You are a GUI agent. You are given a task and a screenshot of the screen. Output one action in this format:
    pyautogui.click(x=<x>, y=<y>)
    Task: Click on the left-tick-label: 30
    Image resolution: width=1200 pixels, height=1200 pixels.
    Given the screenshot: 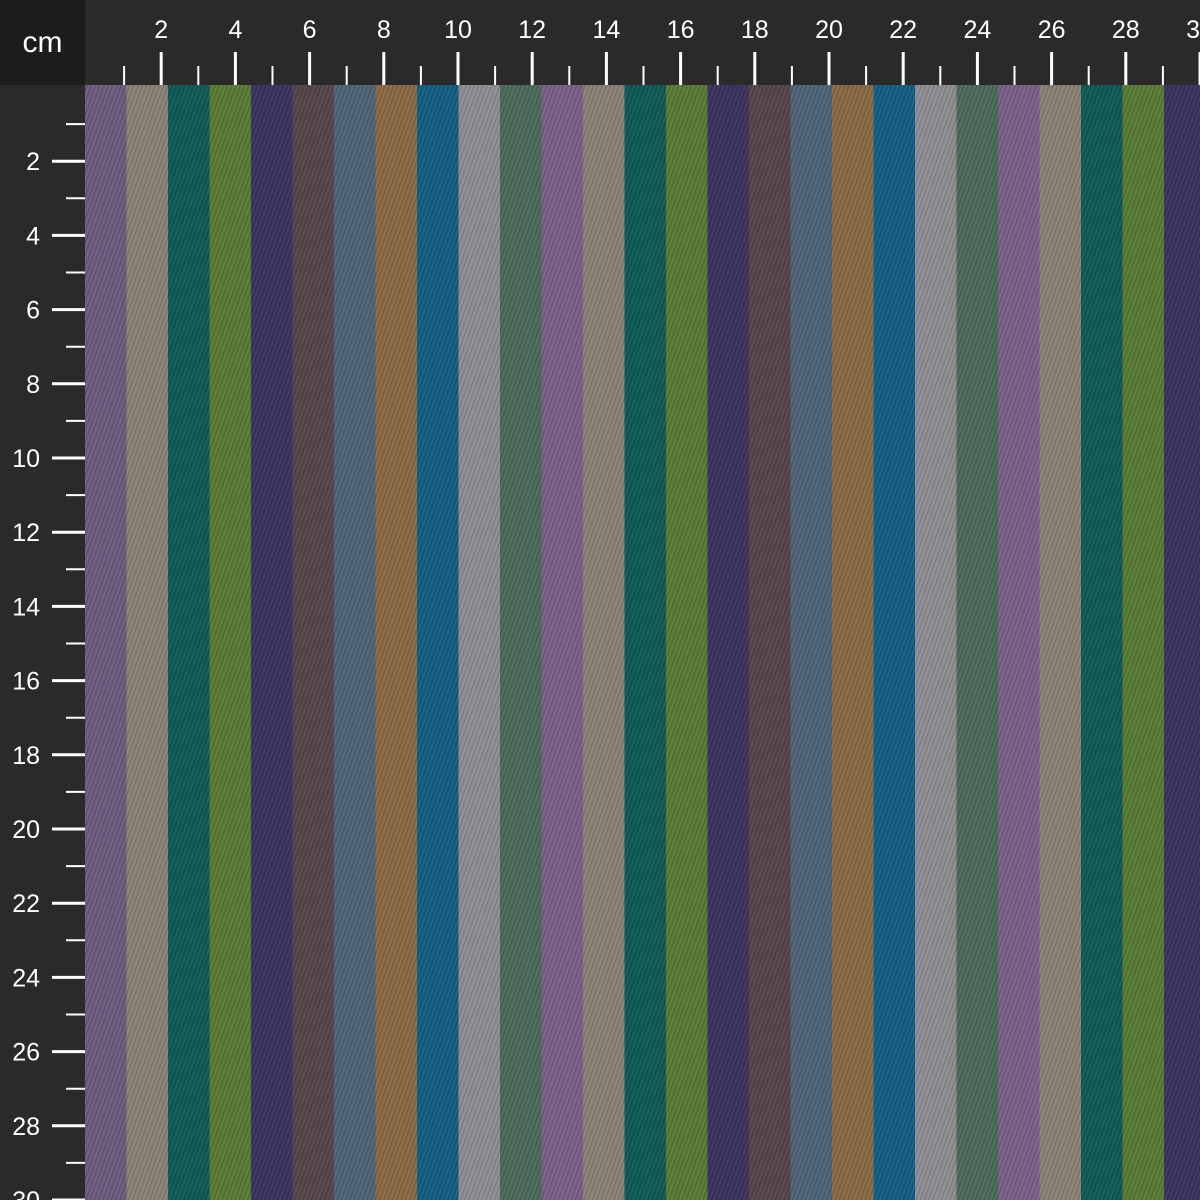 What is the action you would take?
    pyautogui.click(x=26, y=1193)
    